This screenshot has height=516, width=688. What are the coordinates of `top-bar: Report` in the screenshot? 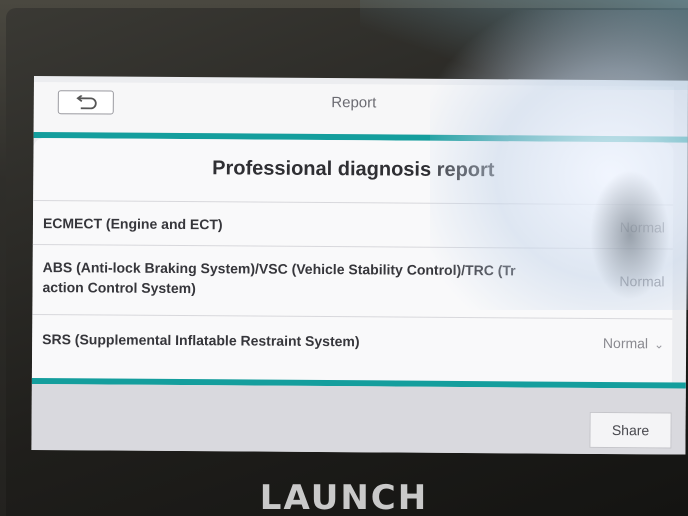 It's located at (353, 109).